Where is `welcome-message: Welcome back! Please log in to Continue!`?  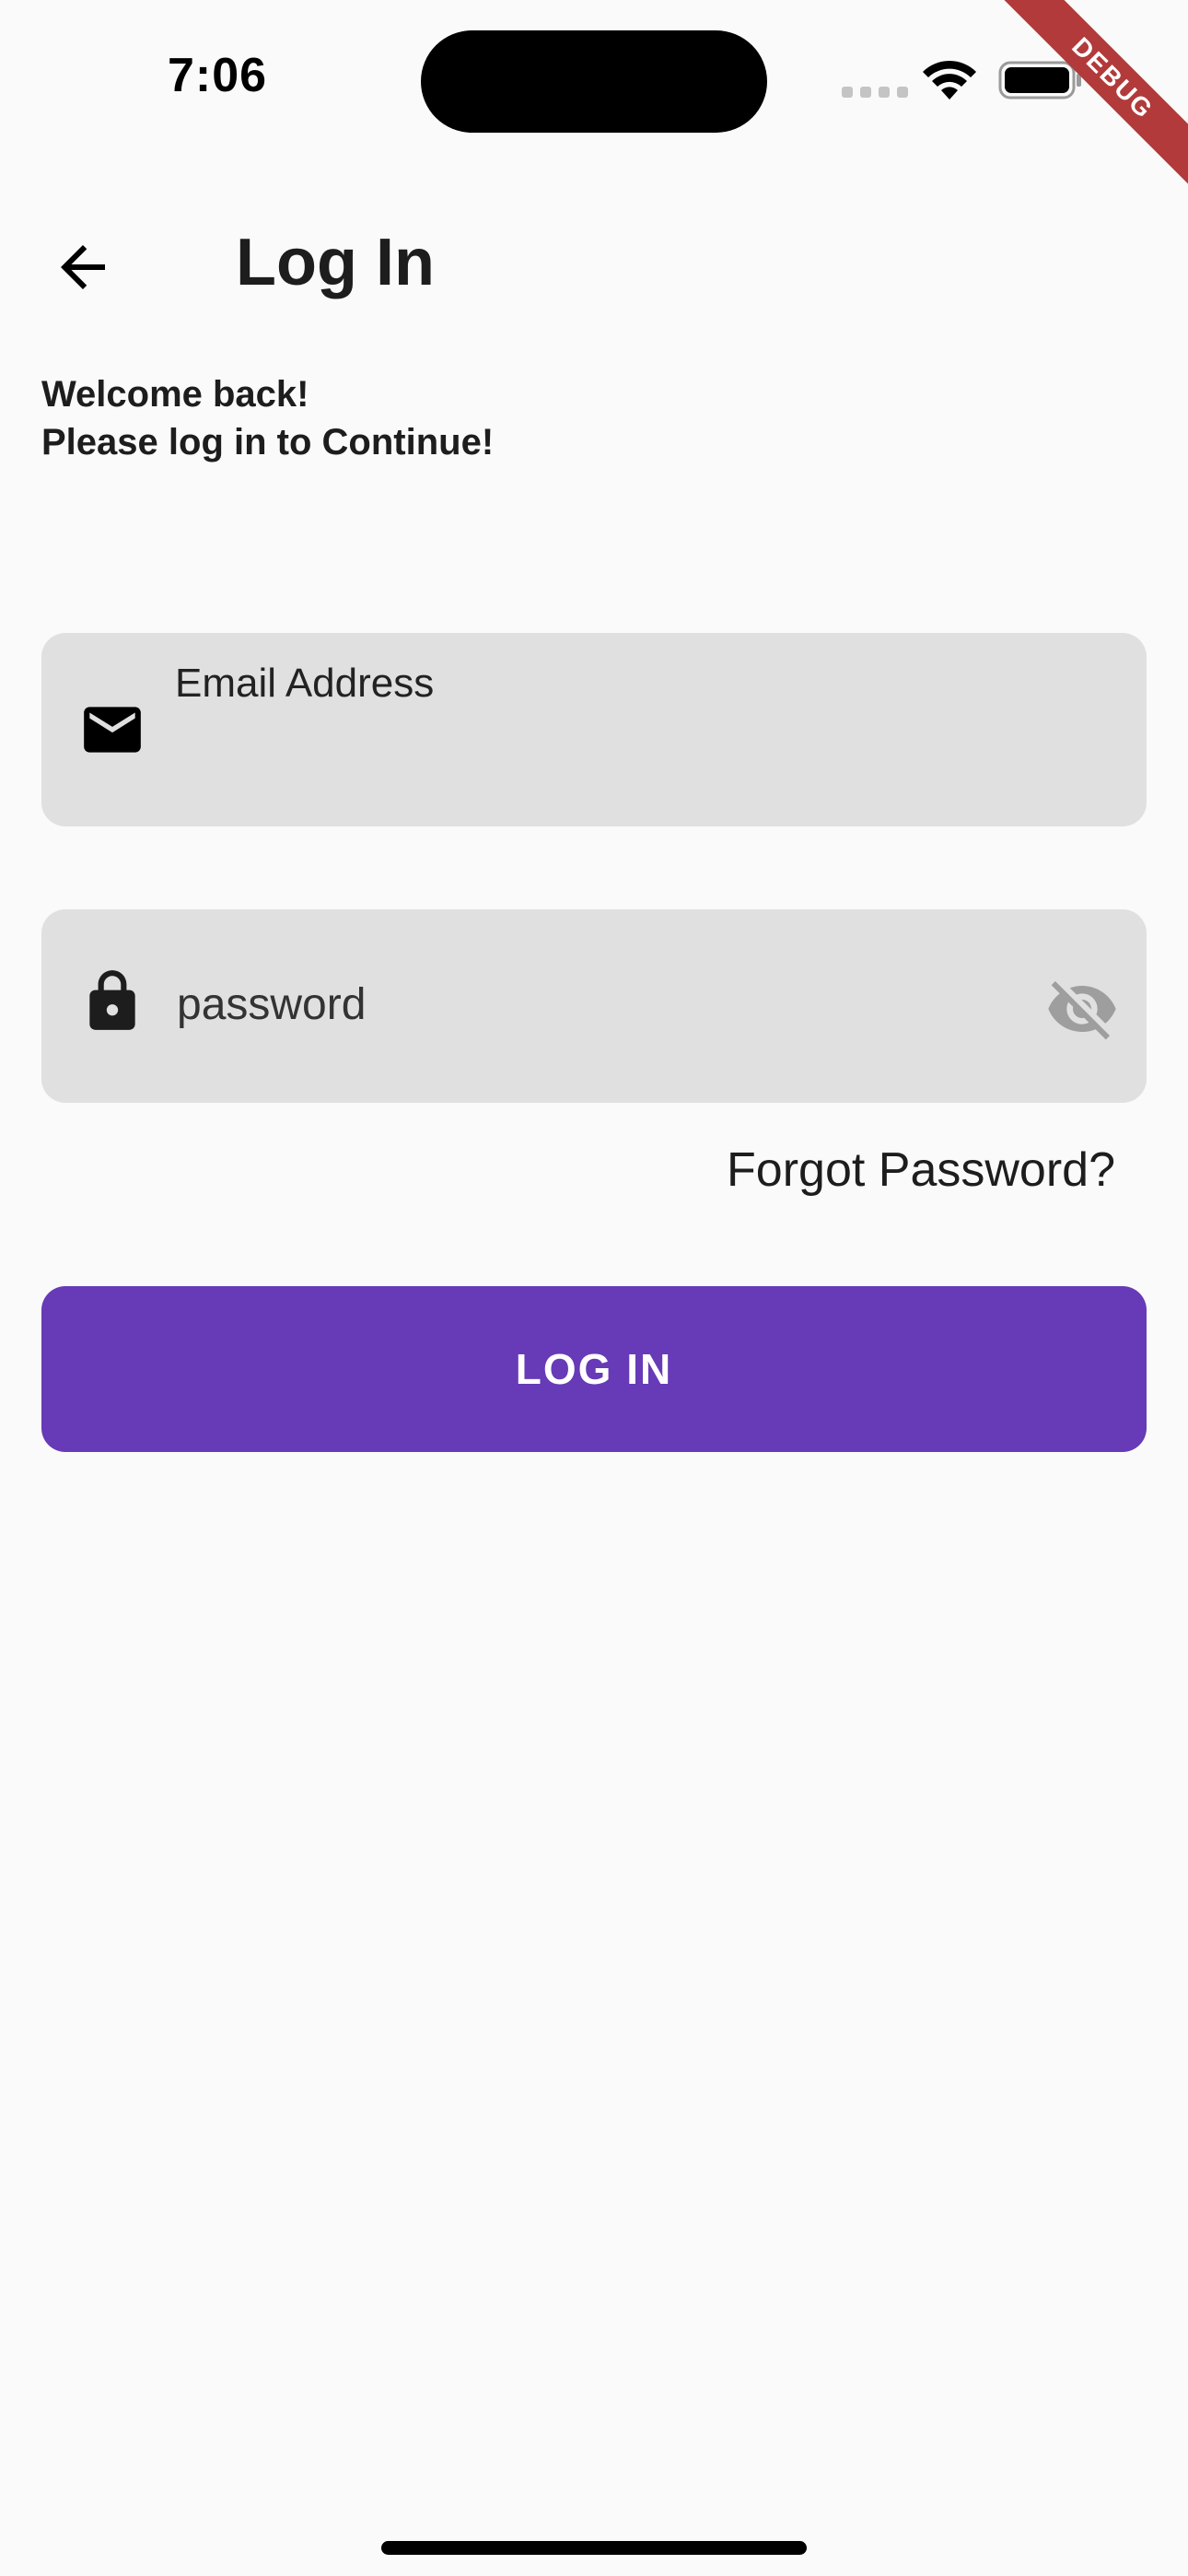 welcome-message: Welcome back! Please log in to Continue! is located at coordinates (267, 418).